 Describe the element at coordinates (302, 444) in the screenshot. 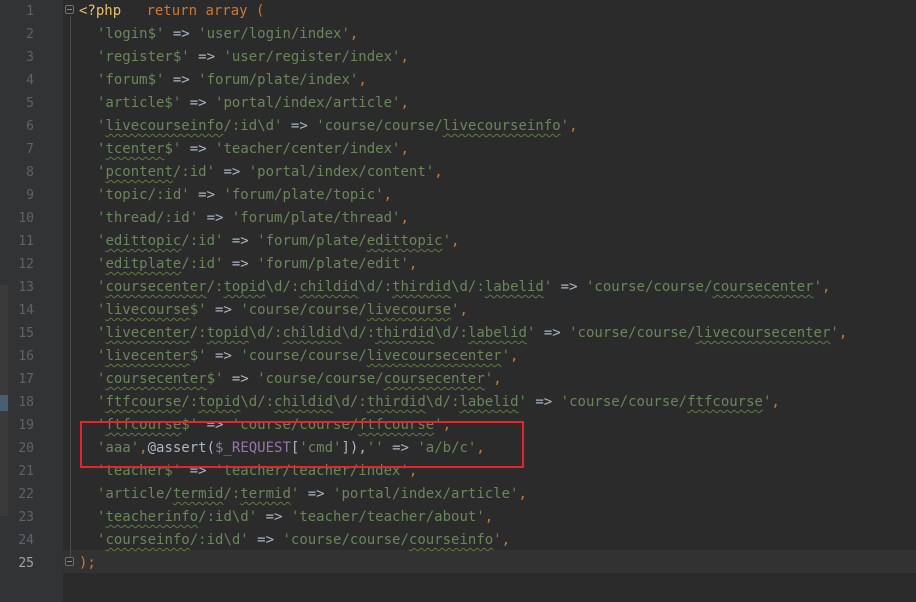

I see `annotation-highlight-box` at that location.